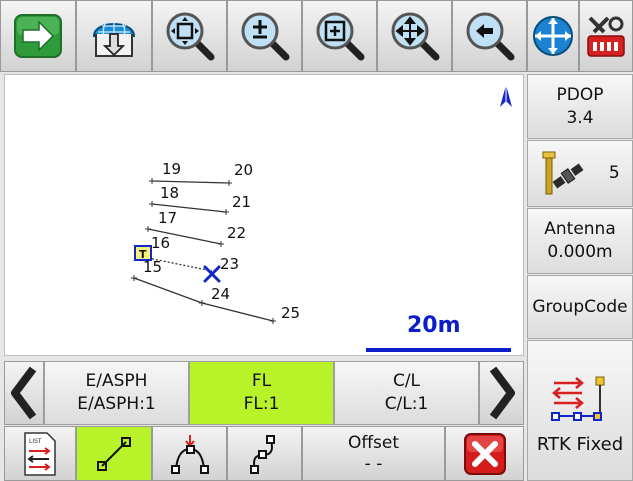 The height and width of the screenshot is (481, 633). Describe the element at coordinates (236, 233) in the screenshot. I see `point-label: 22` at that location.